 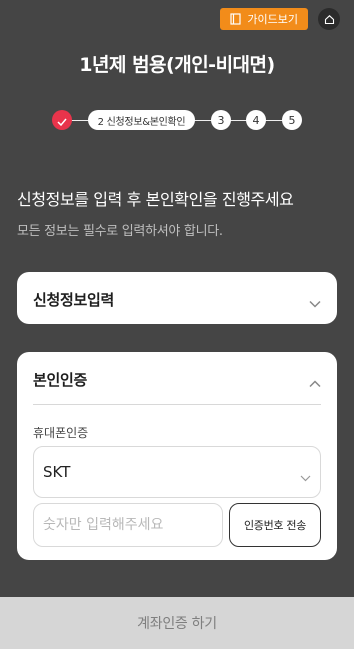 I want to click on phone-number-input, so click(x=128, y=525).